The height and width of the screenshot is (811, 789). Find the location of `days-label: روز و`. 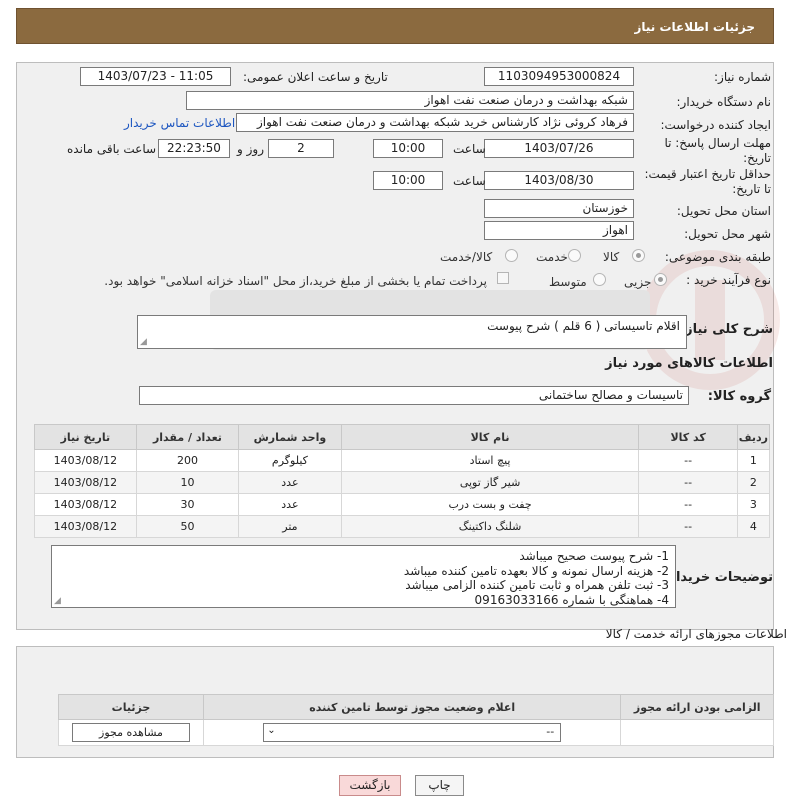

days-label: روز و is located at coordinates (250, 149).